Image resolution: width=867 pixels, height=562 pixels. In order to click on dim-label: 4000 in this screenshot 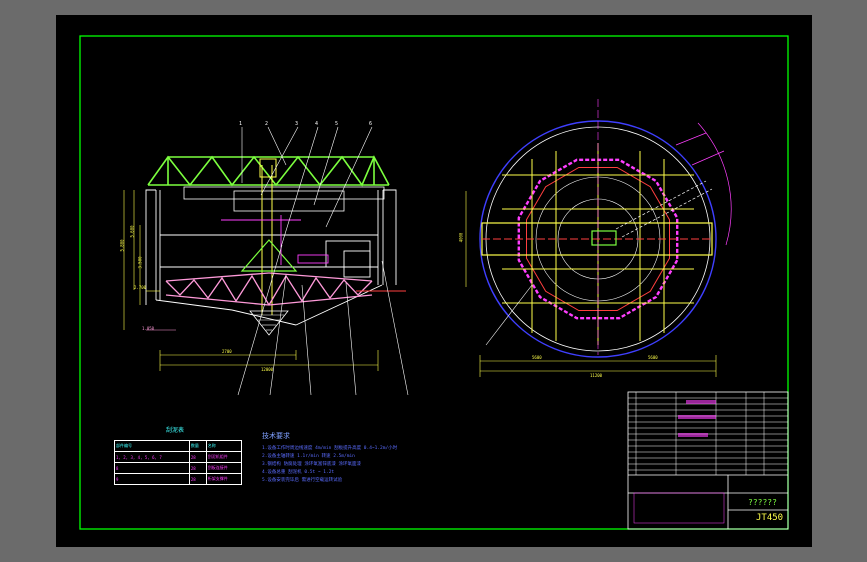, I will do `click(461, 237)`.